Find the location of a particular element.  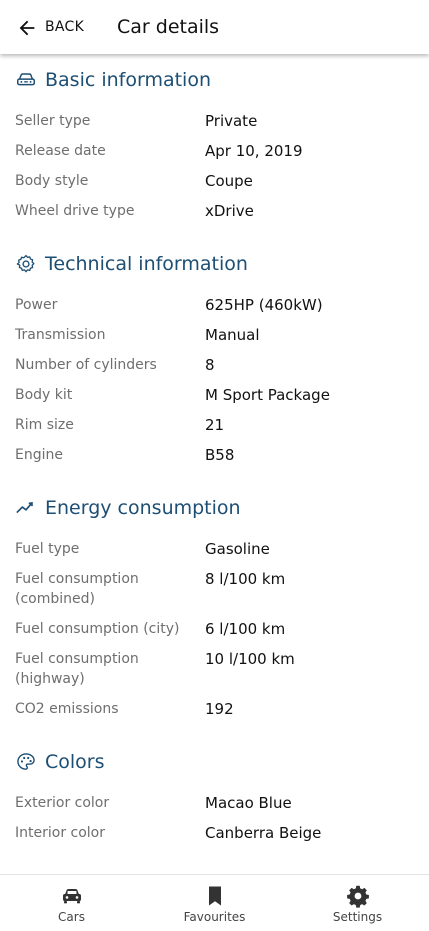

row-label: Engine is located at coordinates (39, 455).